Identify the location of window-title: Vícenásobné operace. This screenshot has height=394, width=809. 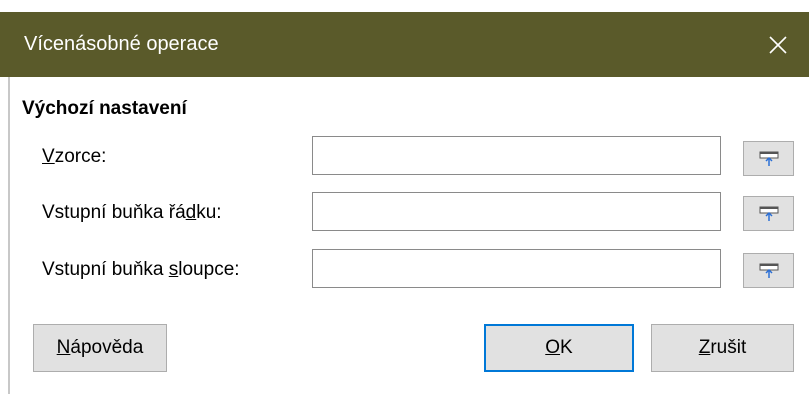
(121, 44).